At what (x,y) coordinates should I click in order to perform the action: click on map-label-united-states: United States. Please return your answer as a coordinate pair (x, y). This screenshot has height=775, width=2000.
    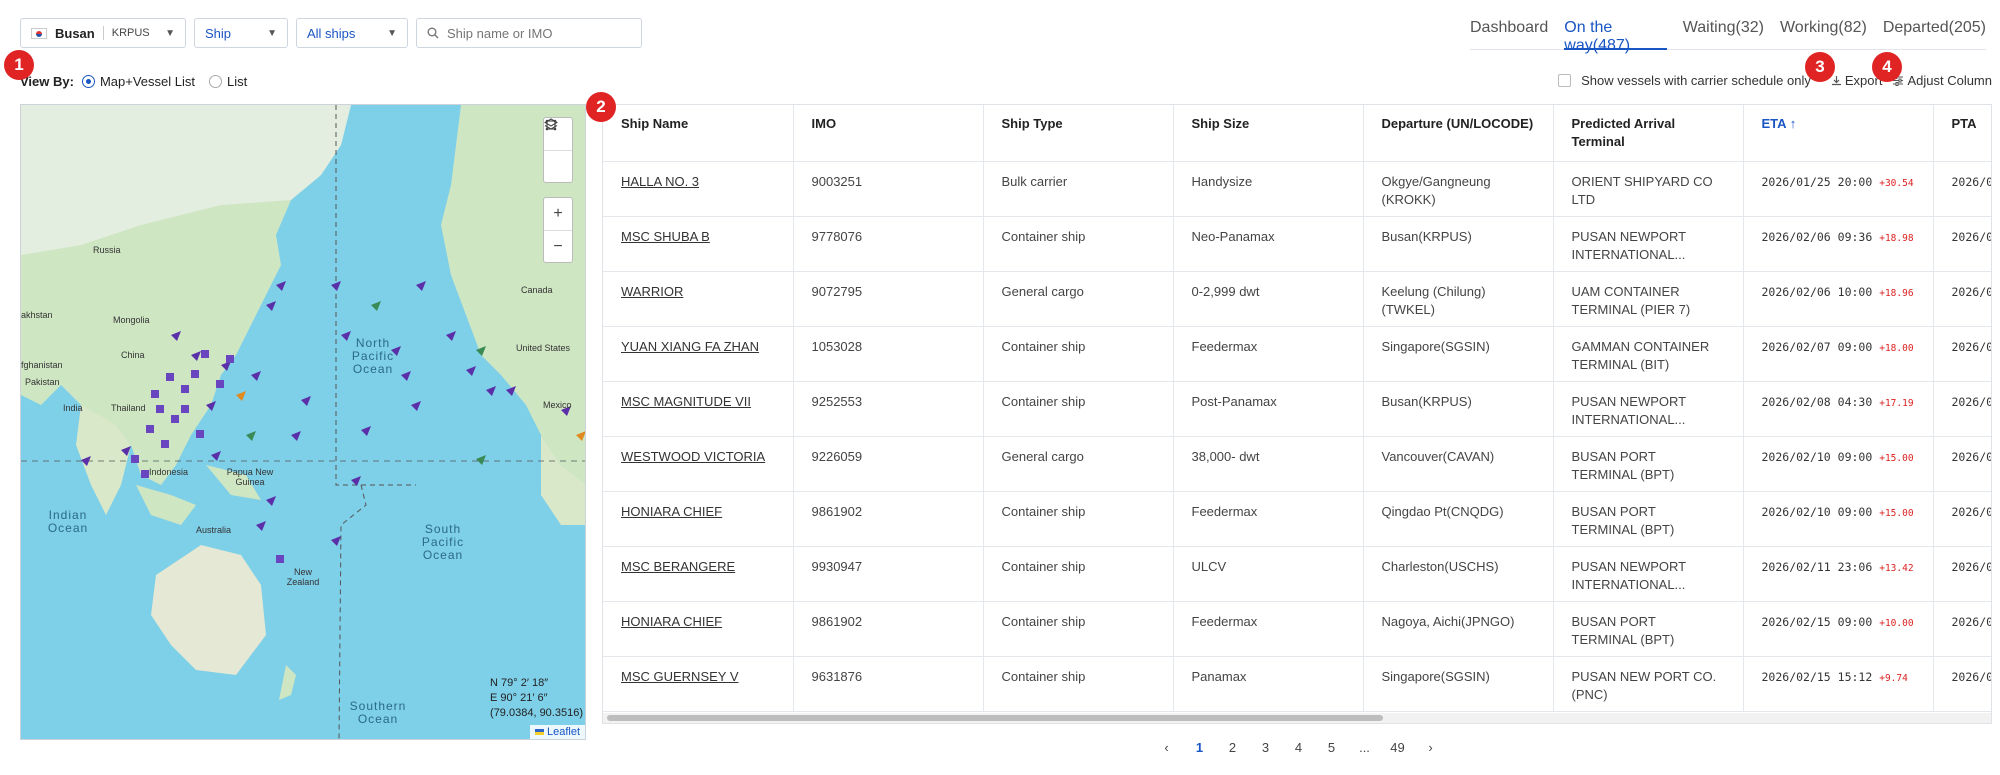
    Looking at the image, I should click on (543, 348).